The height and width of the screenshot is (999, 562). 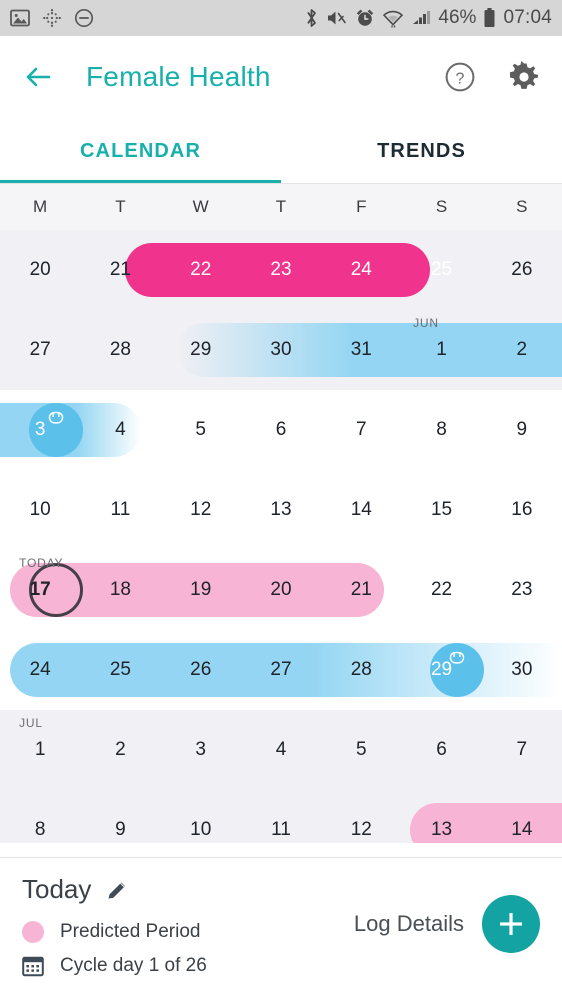 What do you see at coordinates (393, 19) in the screenshot?
I see `wifi-icon` at bounding box center [393, 19].